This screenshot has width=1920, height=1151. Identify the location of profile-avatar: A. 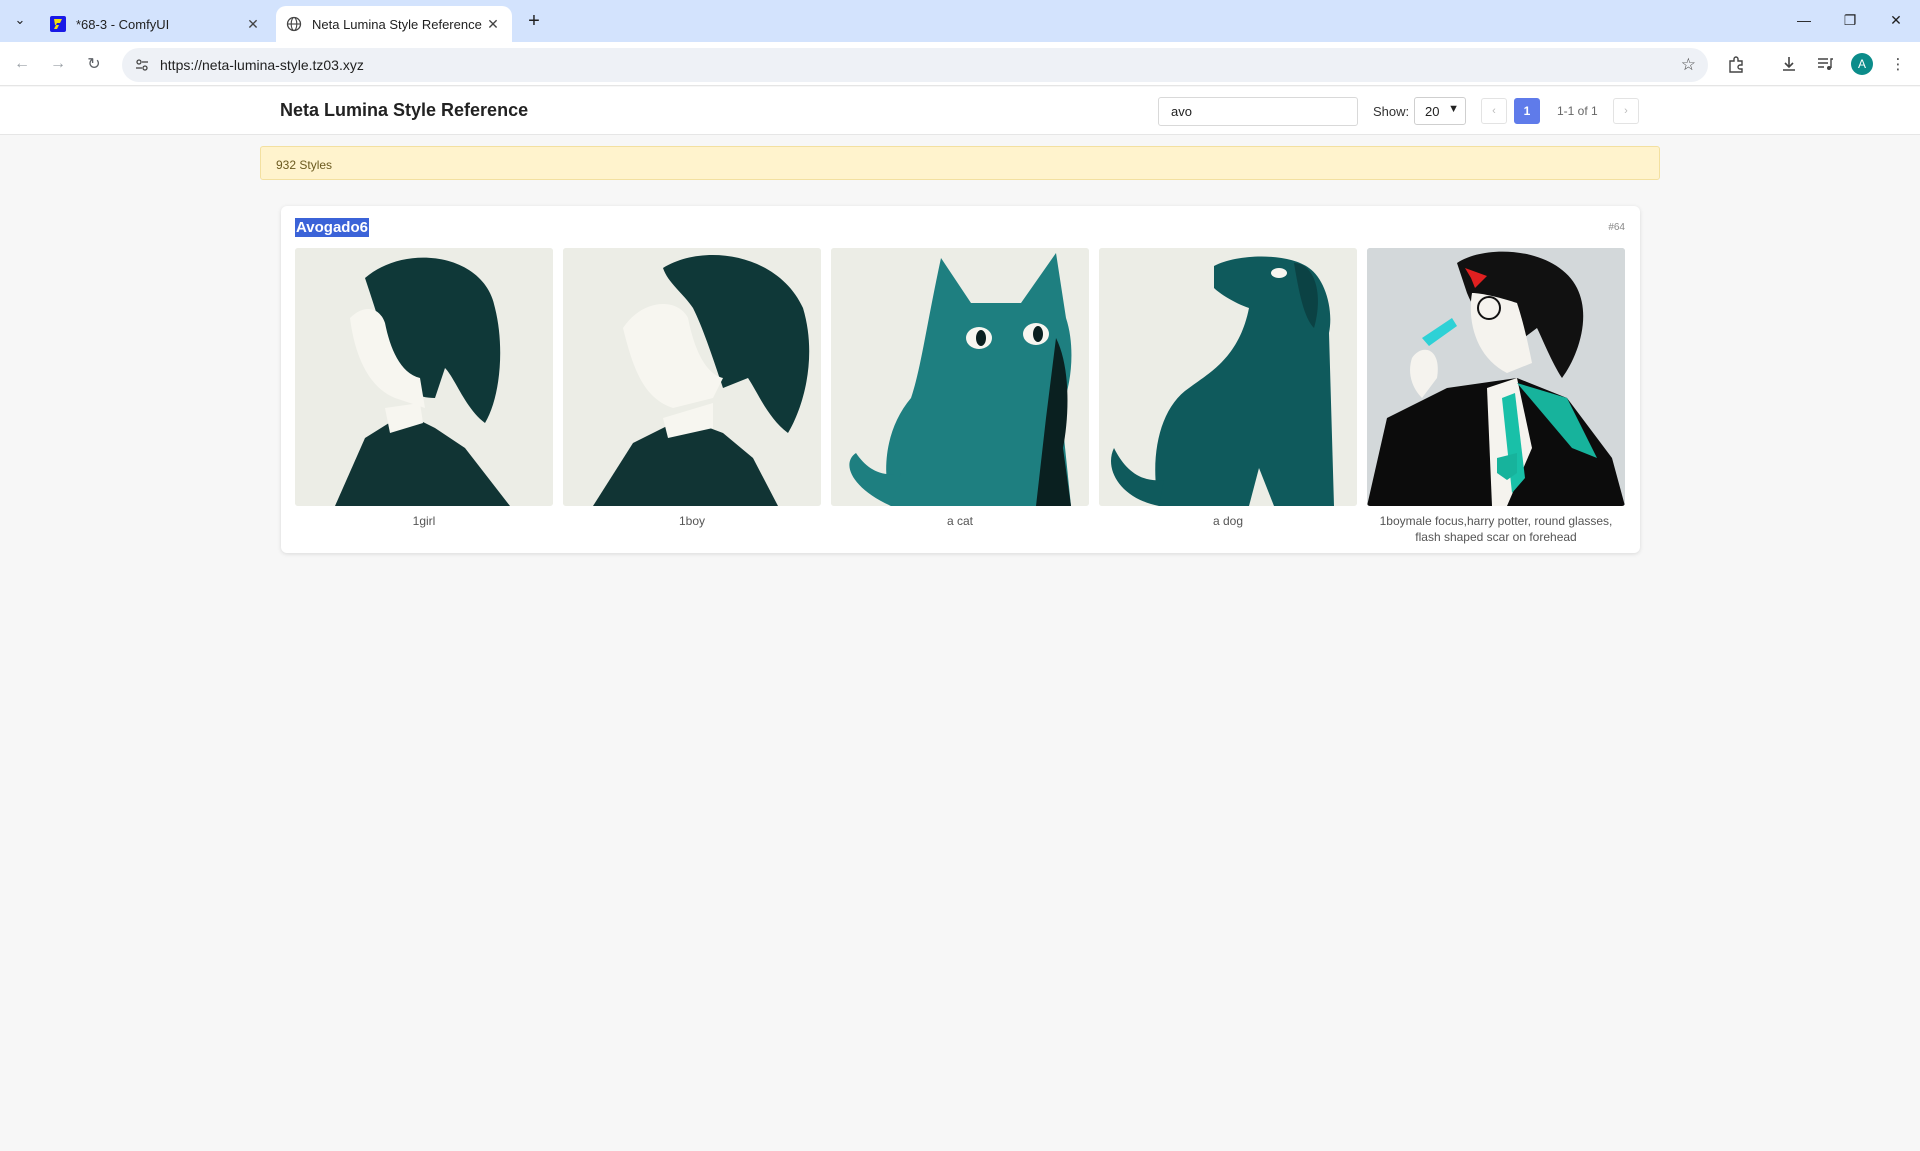
(1862, 64).